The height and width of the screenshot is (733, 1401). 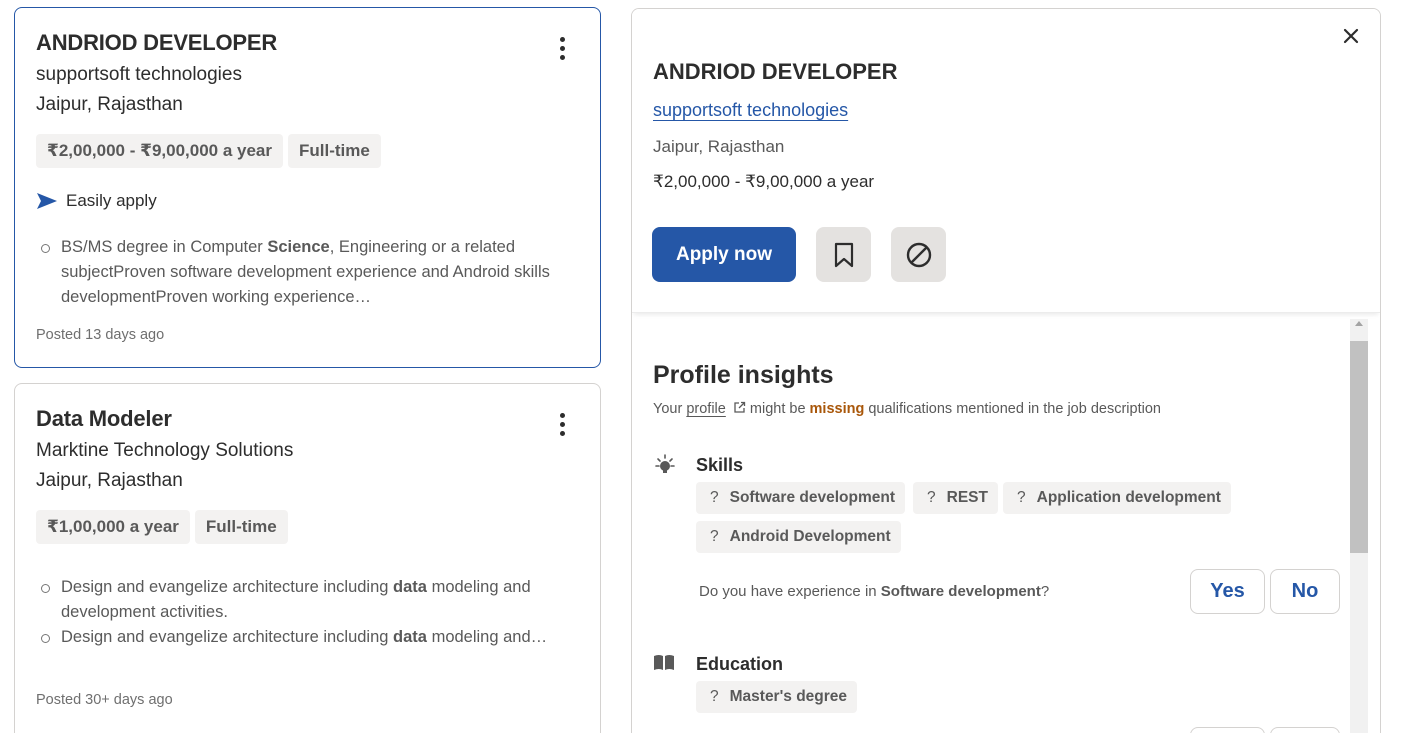 What do you see at coordinates (1227, 730) in the screenshot?
I see `education-yes-button` at bounding box center [1227, 730].